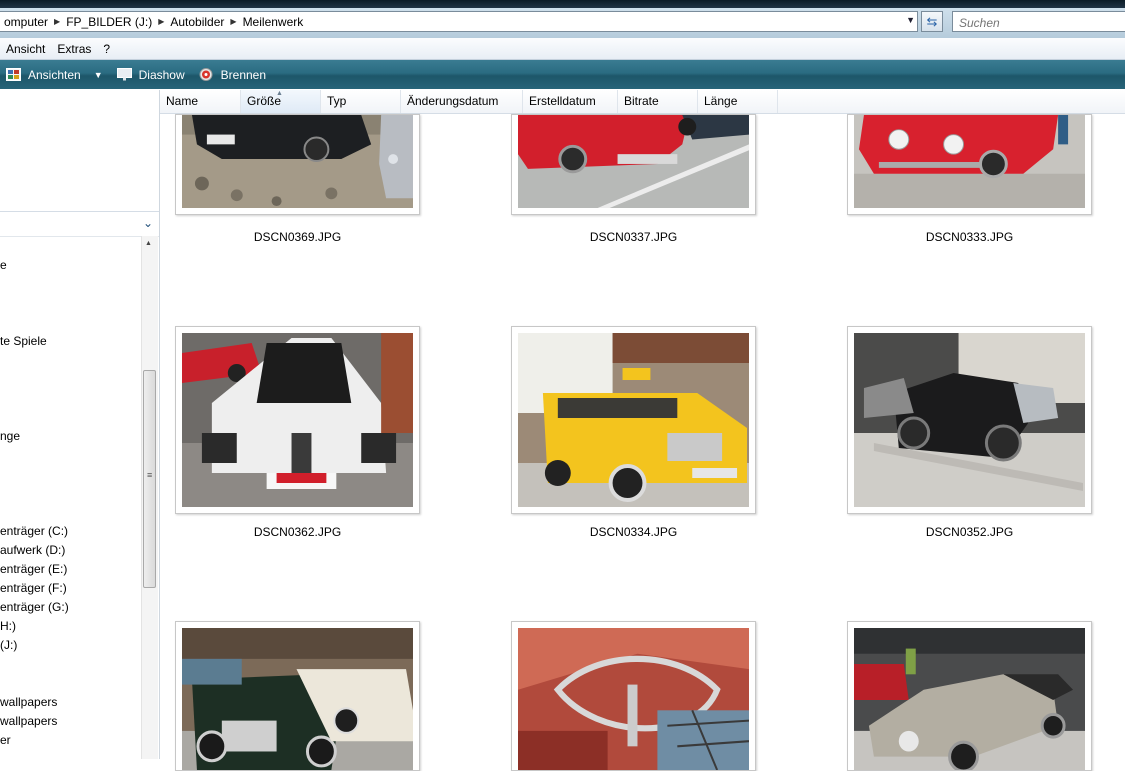  What do you see at coordinates (34, 607) in the screenshot?
I see `nav-item-drive-g: enträger (G:)` at bounding box center [34, 607].